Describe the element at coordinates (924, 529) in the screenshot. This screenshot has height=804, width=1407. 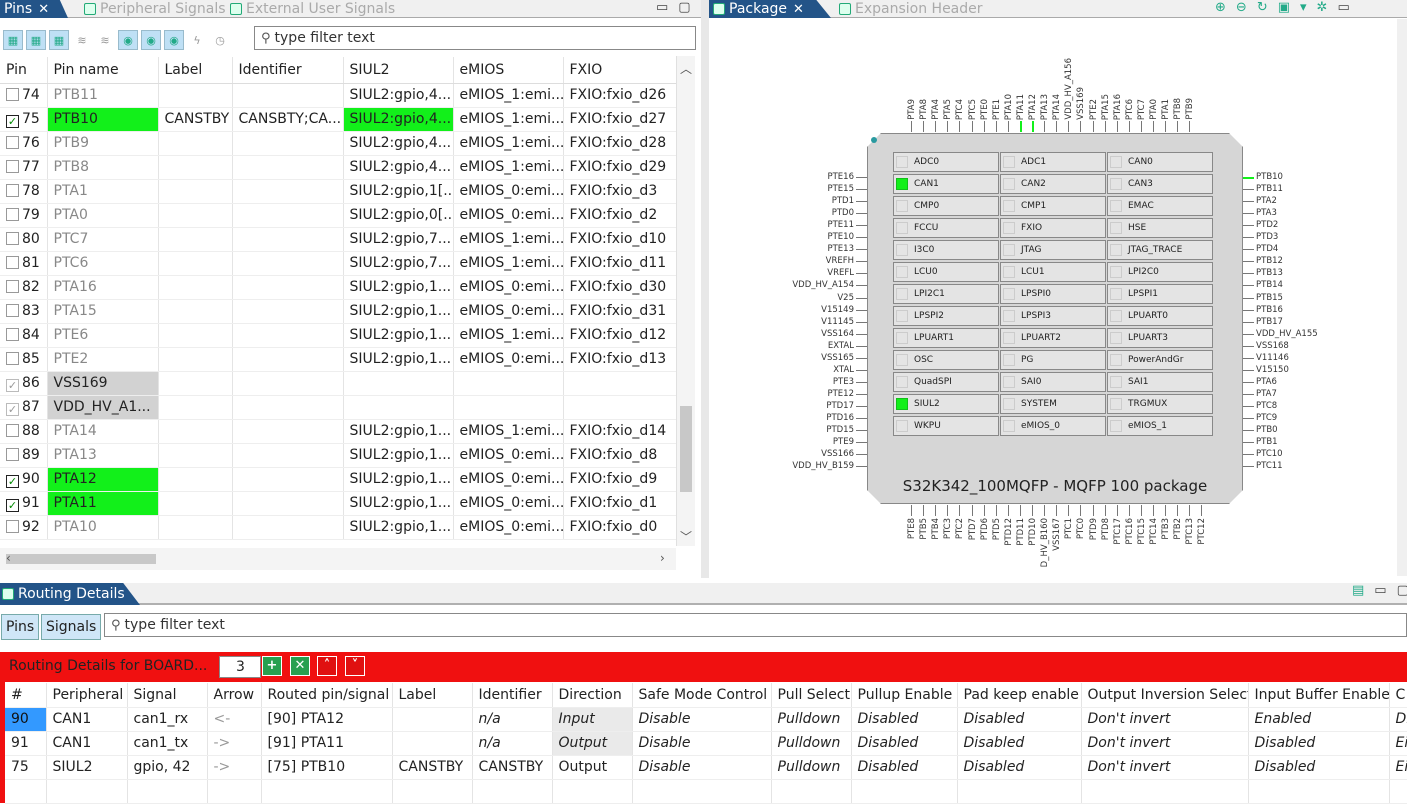
I see `package-pin-label: PTB5` at that location.